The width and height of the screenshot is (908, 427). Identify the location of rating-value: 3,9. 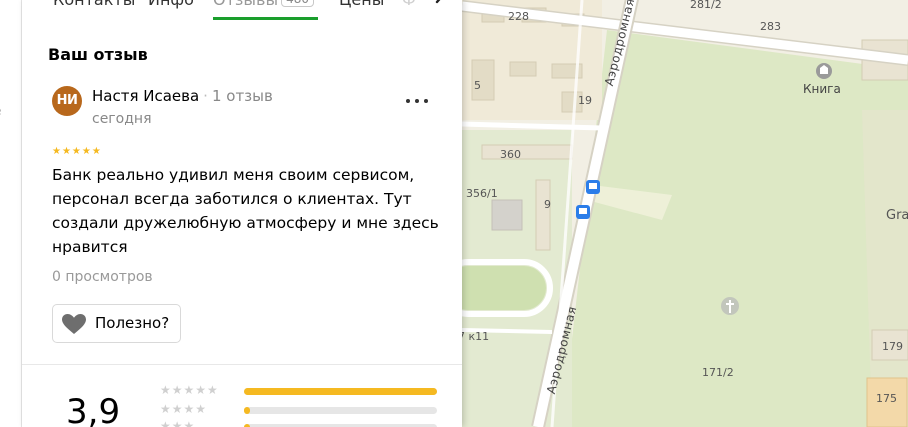
(93, 409).